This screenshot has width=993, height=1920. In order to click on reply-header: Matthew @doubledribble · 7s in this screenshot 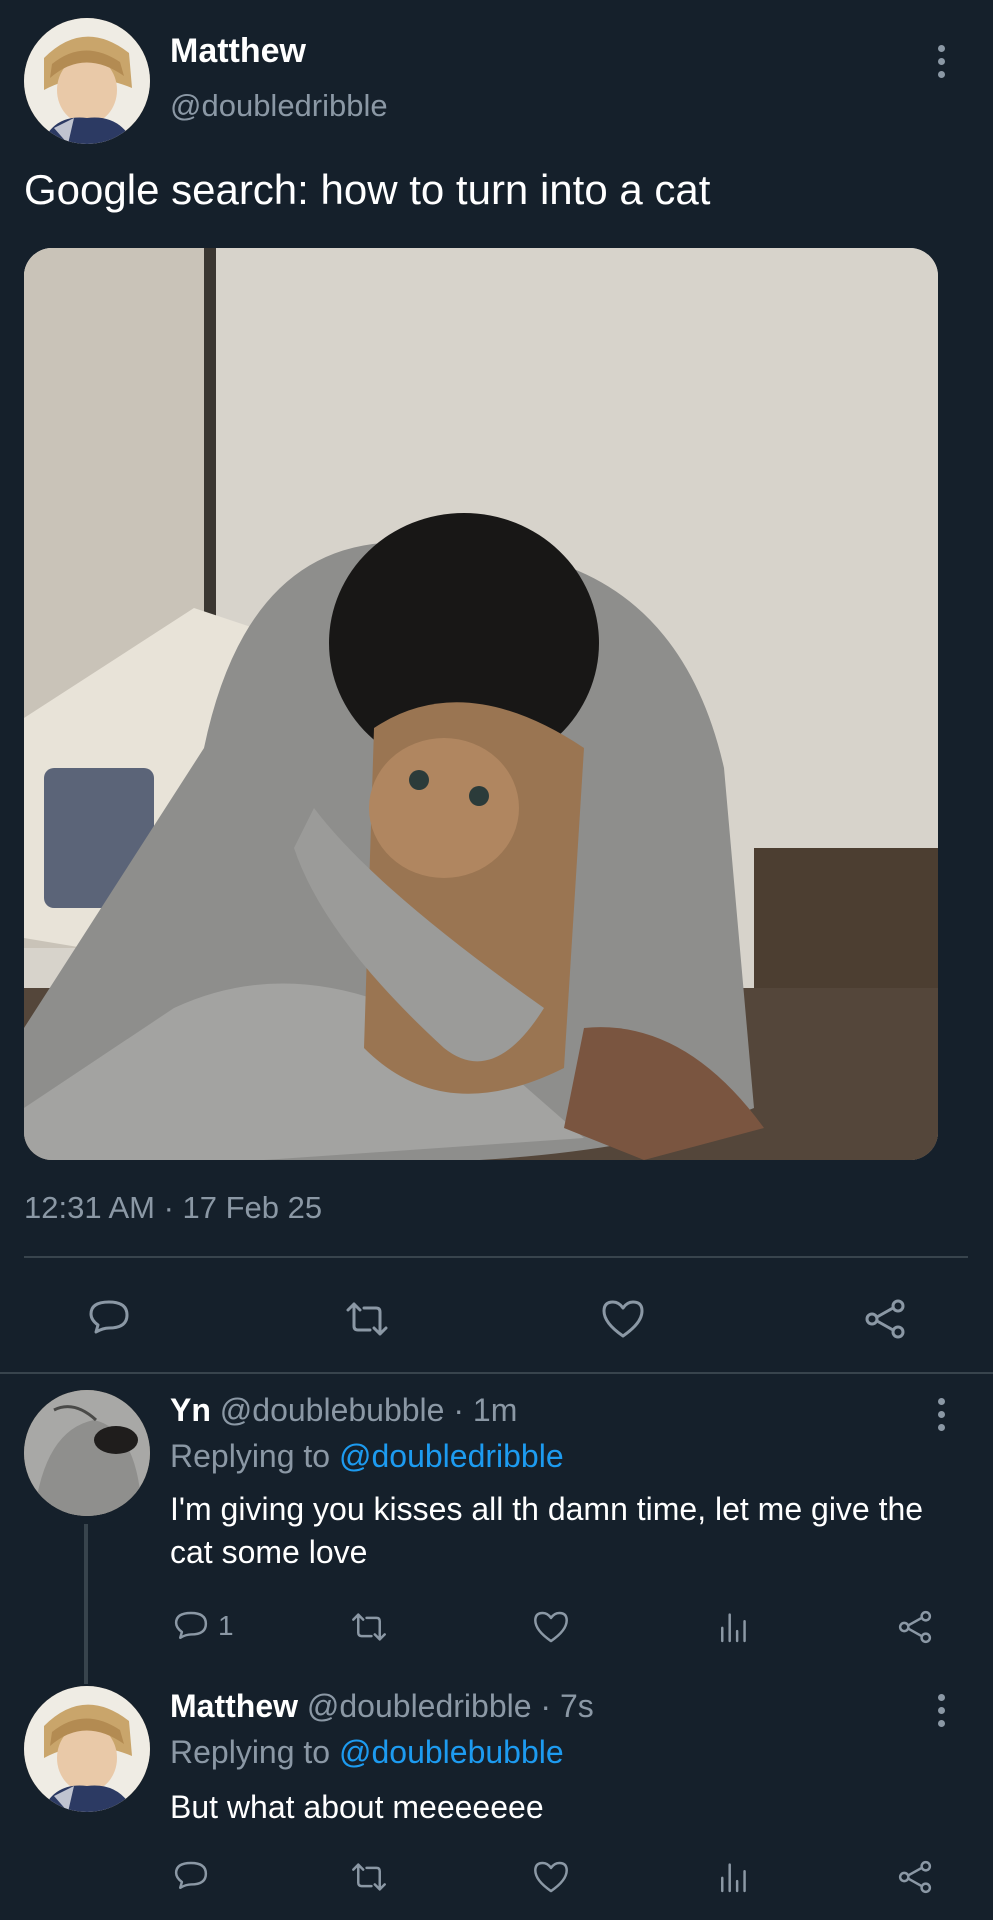, I will do `click(382, 1706)`.